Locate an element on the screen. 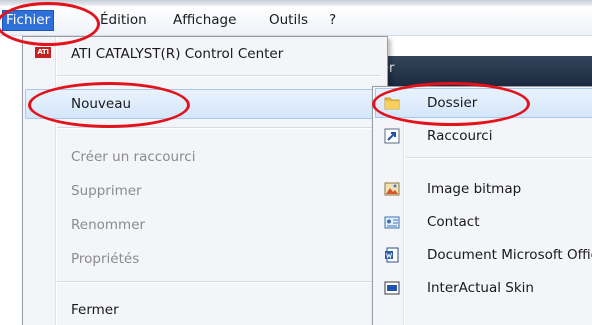  annotation-ellipse-dossier is located at coordinates (451, 104).